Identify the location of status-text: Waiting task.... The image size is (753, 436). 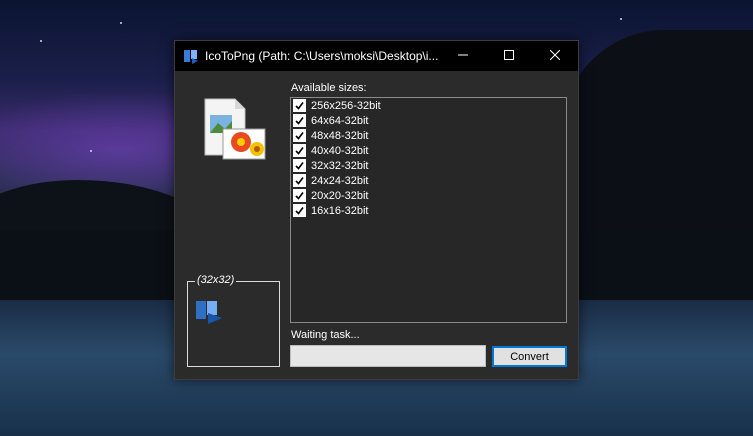
(325, 335).